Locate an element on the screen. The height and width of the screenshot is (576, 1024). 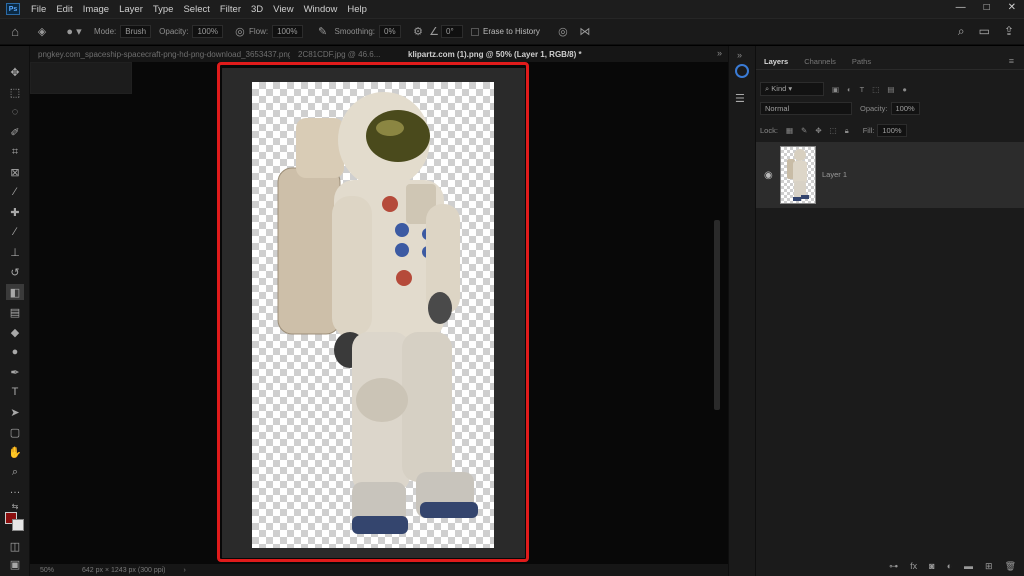
tab-overflow-icon: » is located at coordinates (719, 53).